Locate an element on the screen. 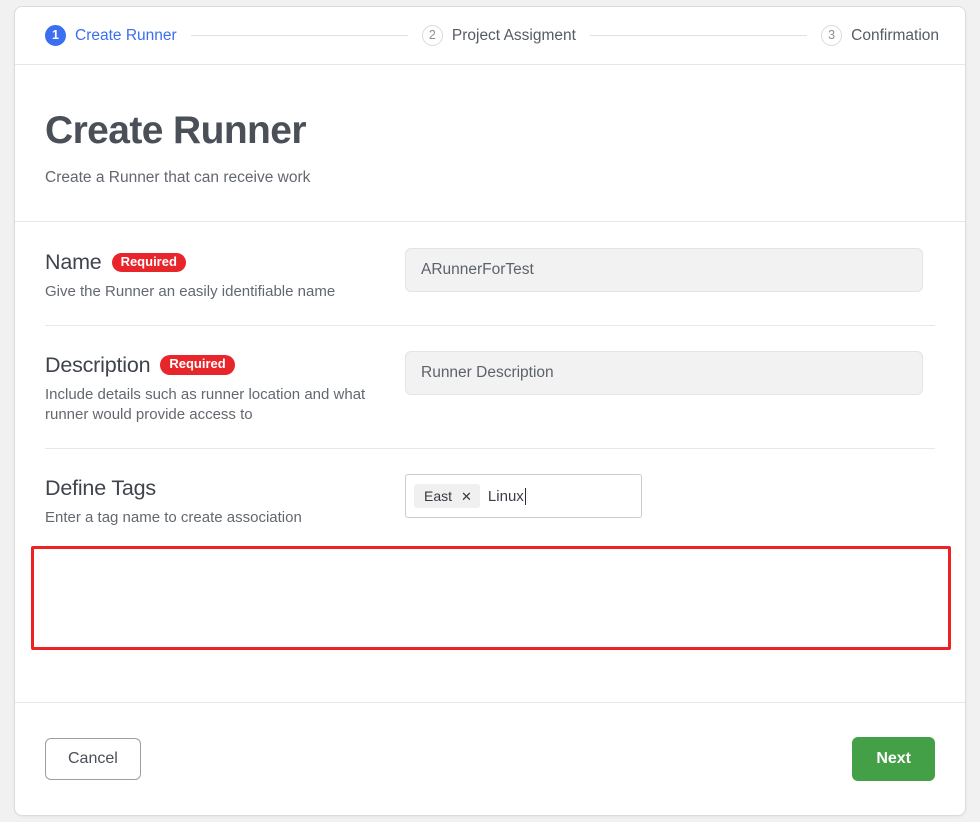  step-2-label: Project Assigment is located at coordinates (513, 35).